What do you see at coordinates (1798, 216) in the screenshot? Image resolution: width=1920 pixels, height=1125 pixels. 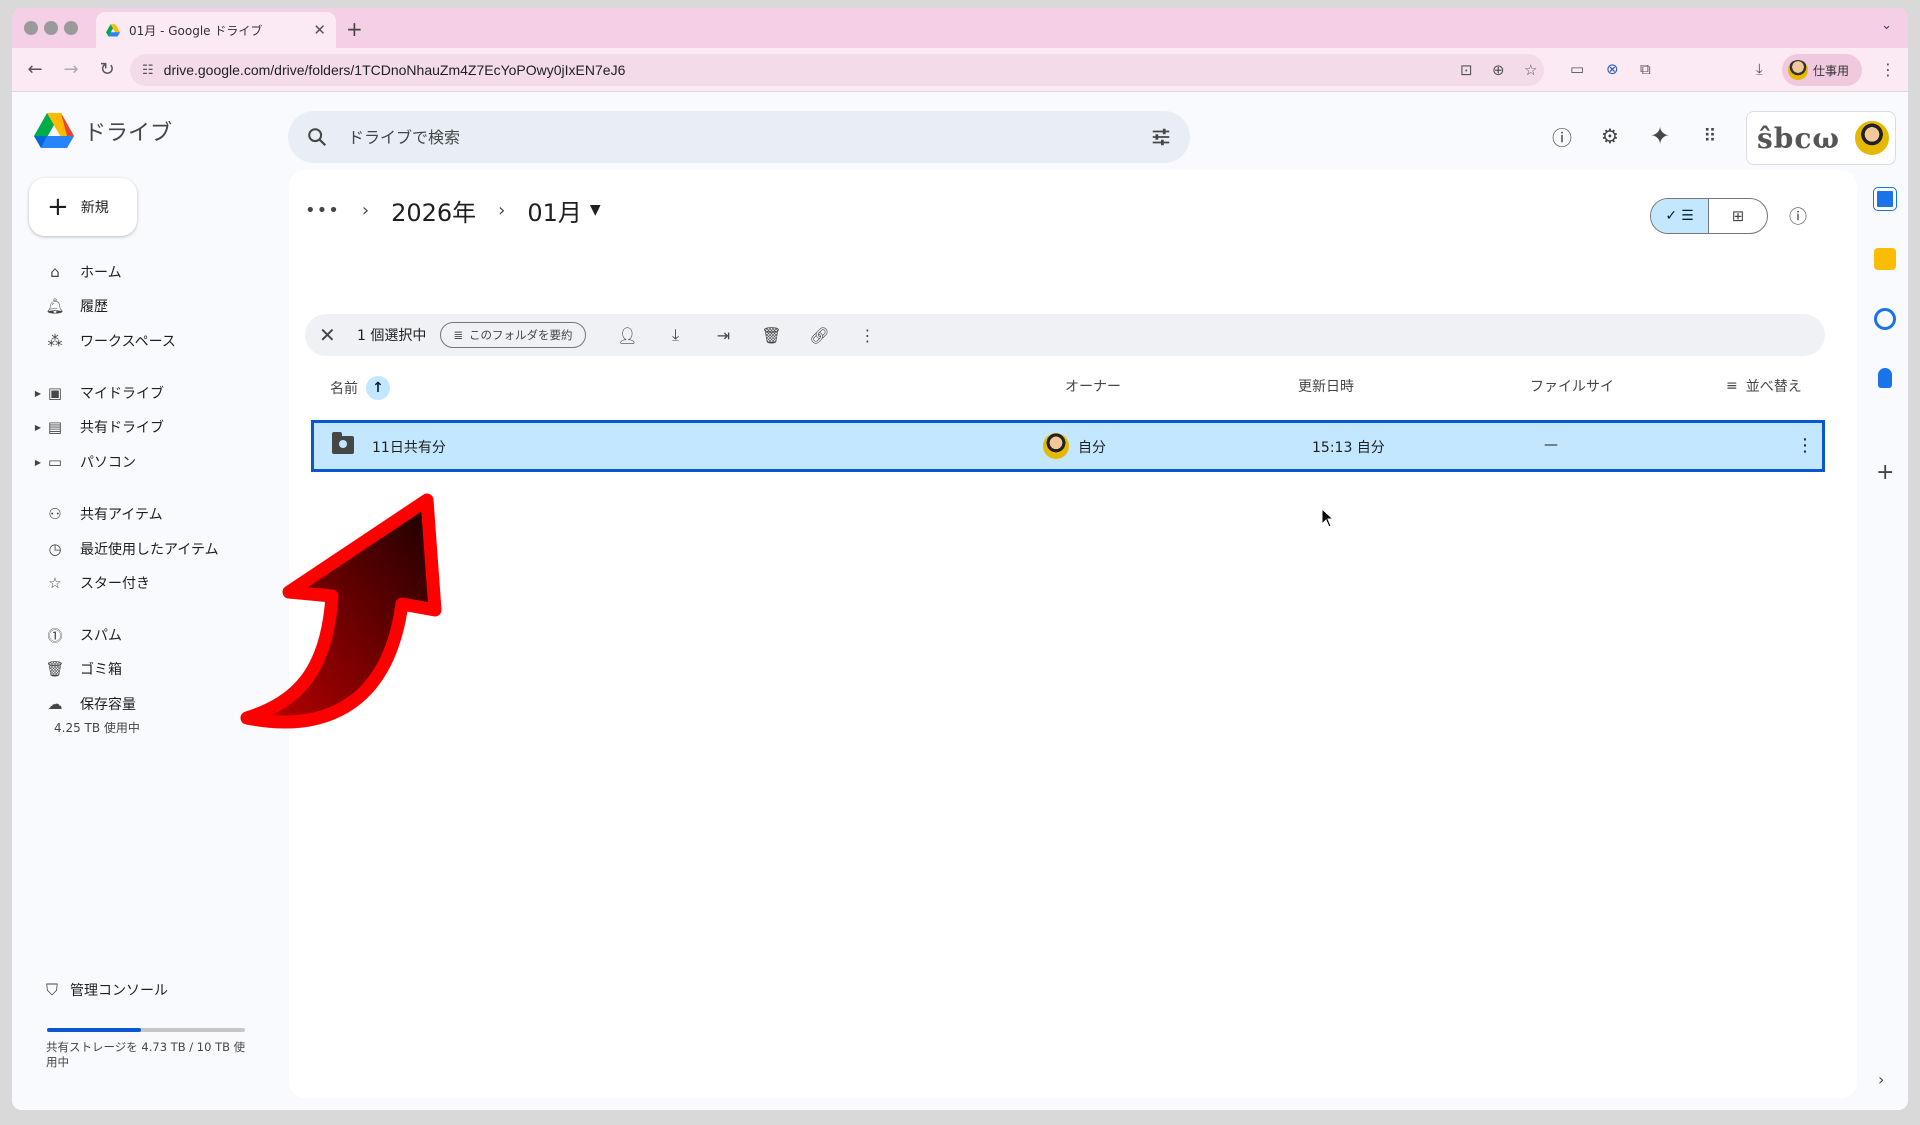 I see `details-info-icon: ⓘ` at bounding box center [1798, 216].